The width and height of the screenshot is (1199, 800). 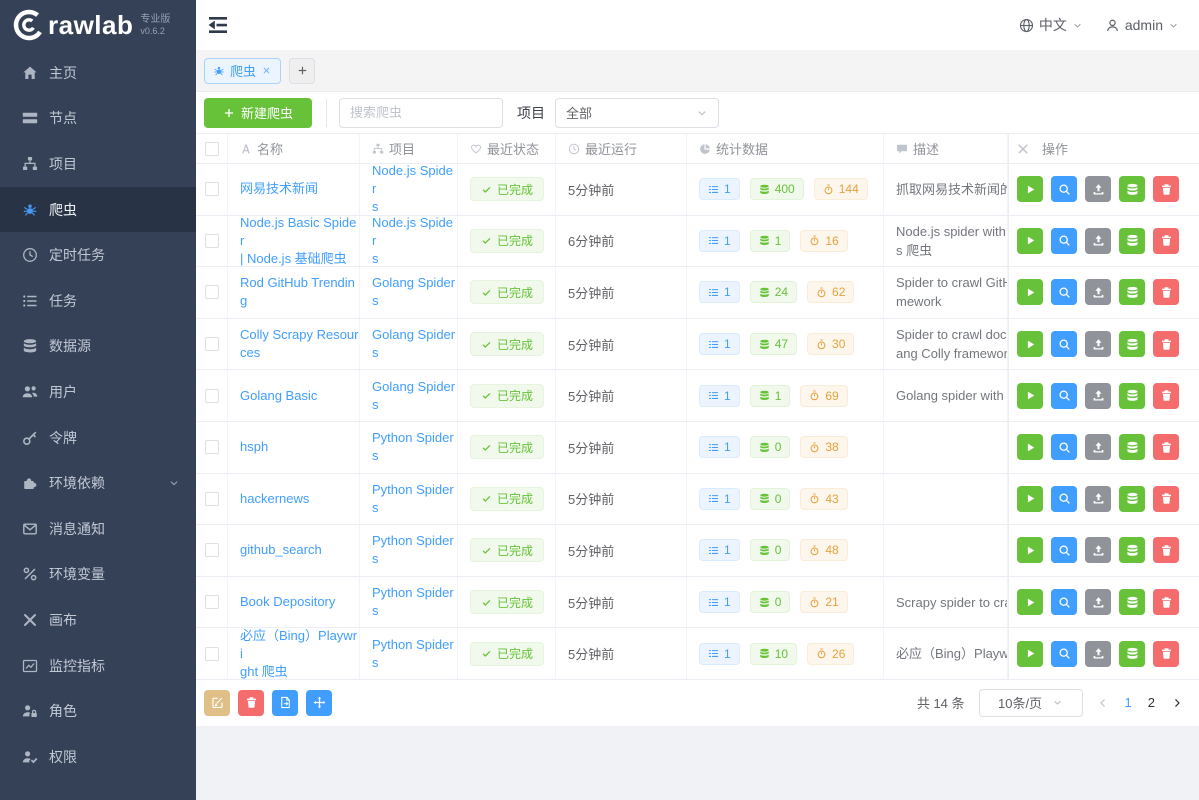 I want to click on duration-chip: 48, so click(x=824, y=550).